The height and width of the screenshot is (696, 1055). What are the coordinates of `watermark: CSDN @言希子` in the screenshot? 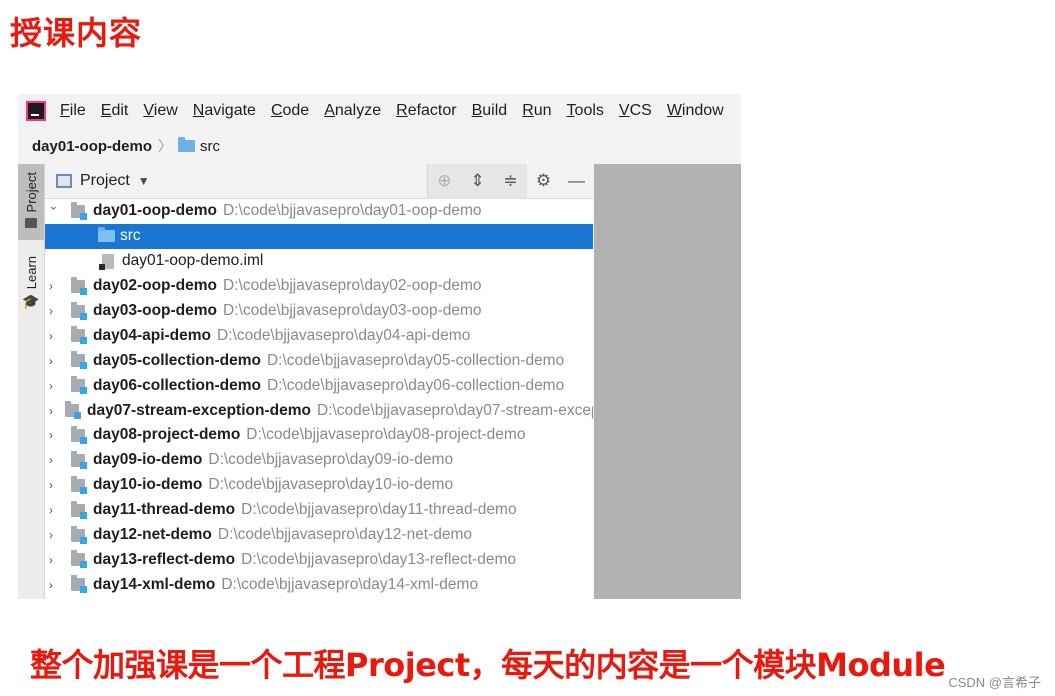 It's located at (994, 682).